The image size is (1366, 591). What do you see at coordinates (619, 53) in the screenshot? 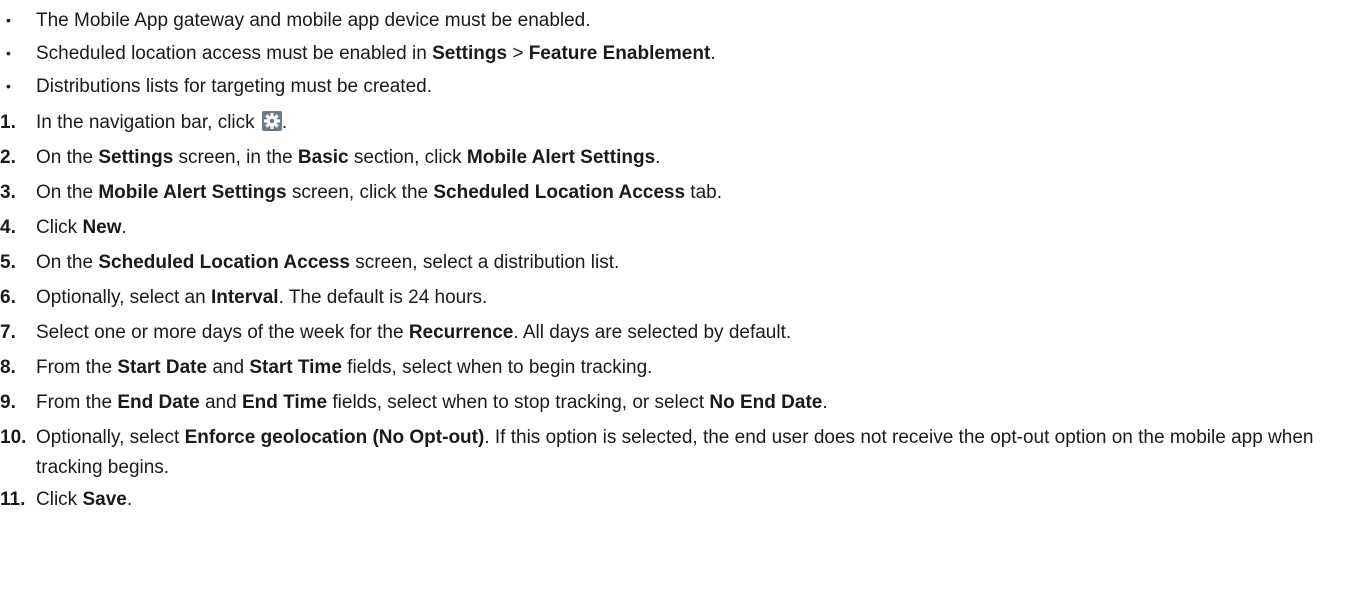
I see `feature-enablement-bold: Feature Enablement` at bounding box center [619, 53].